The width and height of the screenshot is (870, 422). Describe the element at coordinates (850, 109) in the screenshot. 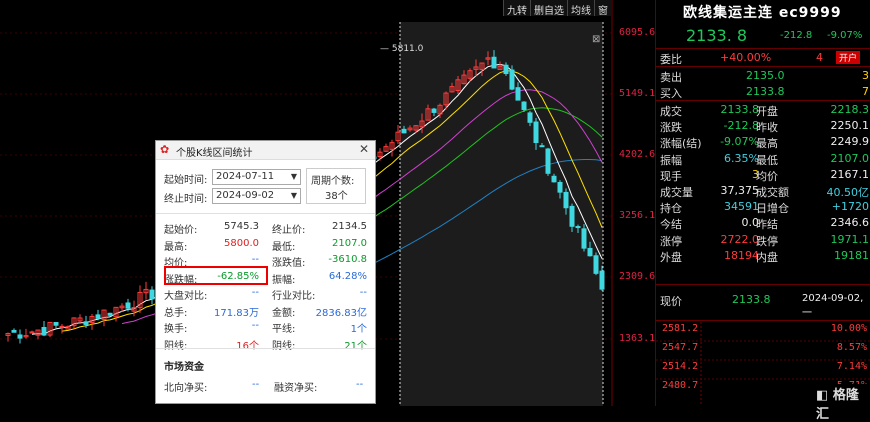

I see `quote-value: 2218.3` at that location.